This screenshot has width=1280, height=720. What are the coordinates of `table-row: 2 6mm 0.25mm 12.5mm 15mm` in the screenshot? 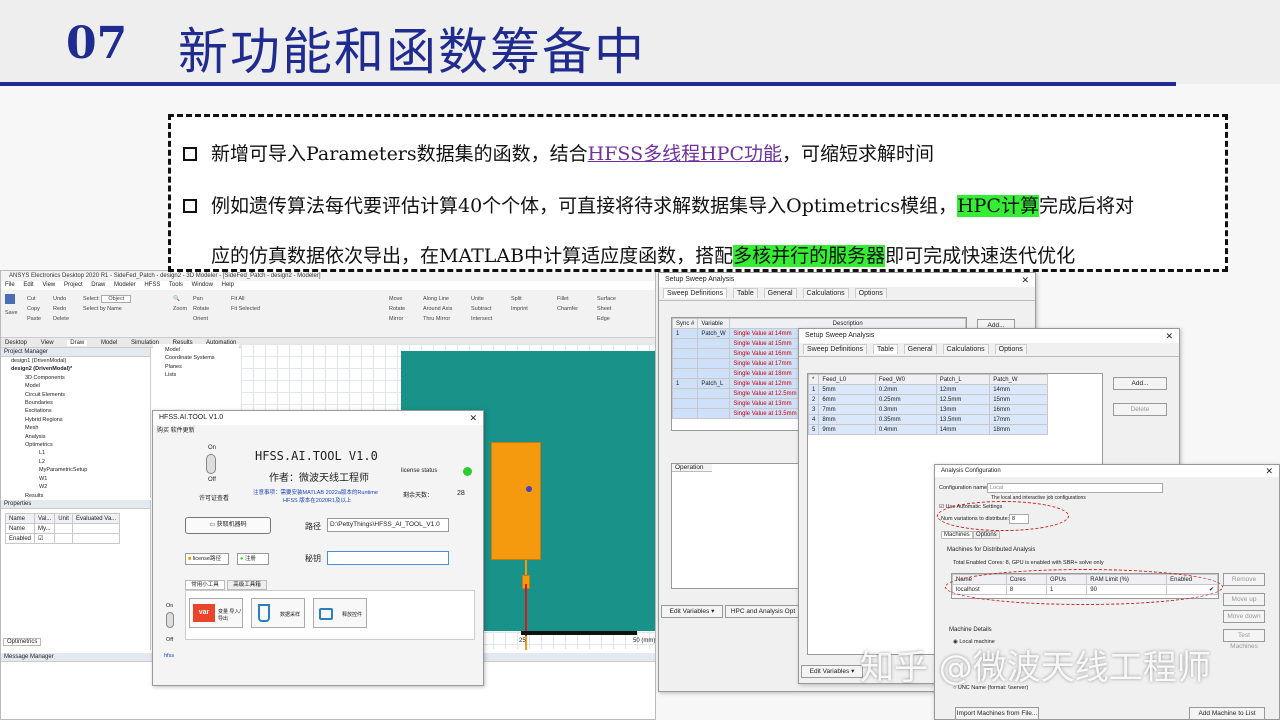 It's located at (927, 399).